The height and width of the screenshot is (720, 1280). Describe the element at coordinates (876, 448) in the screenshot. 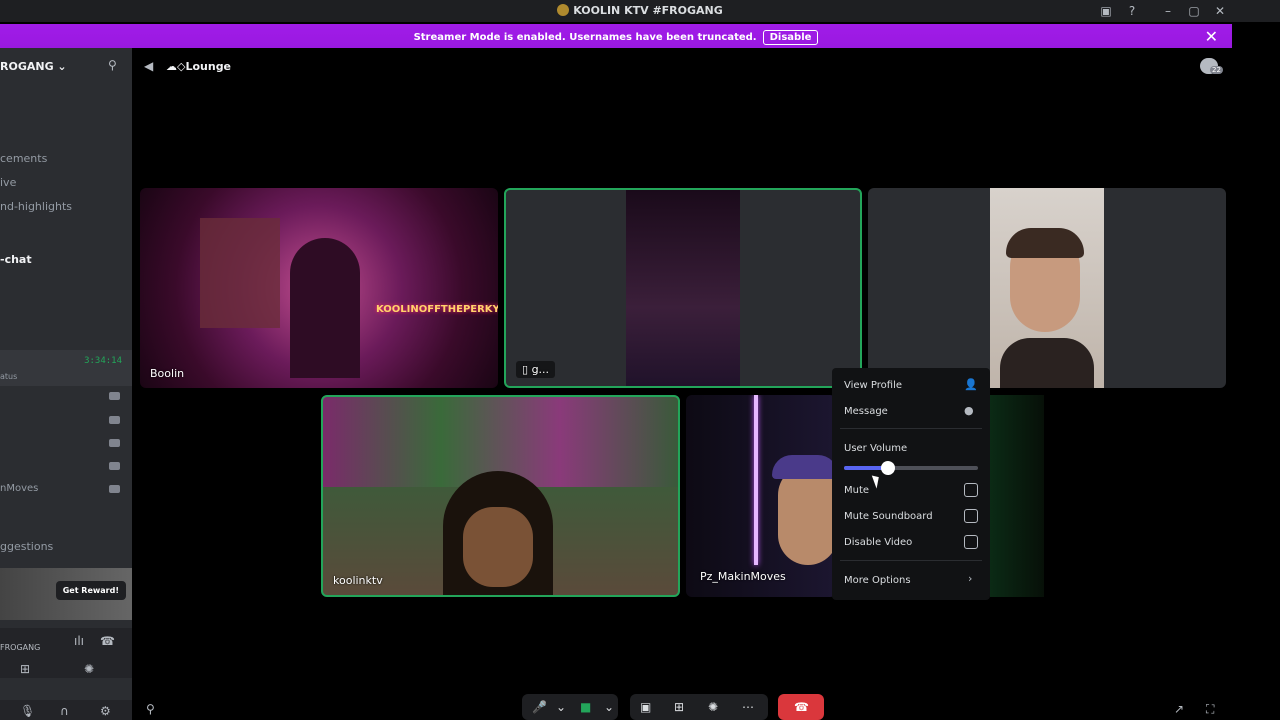

I see `user-volume-label: User Volume` at that location.